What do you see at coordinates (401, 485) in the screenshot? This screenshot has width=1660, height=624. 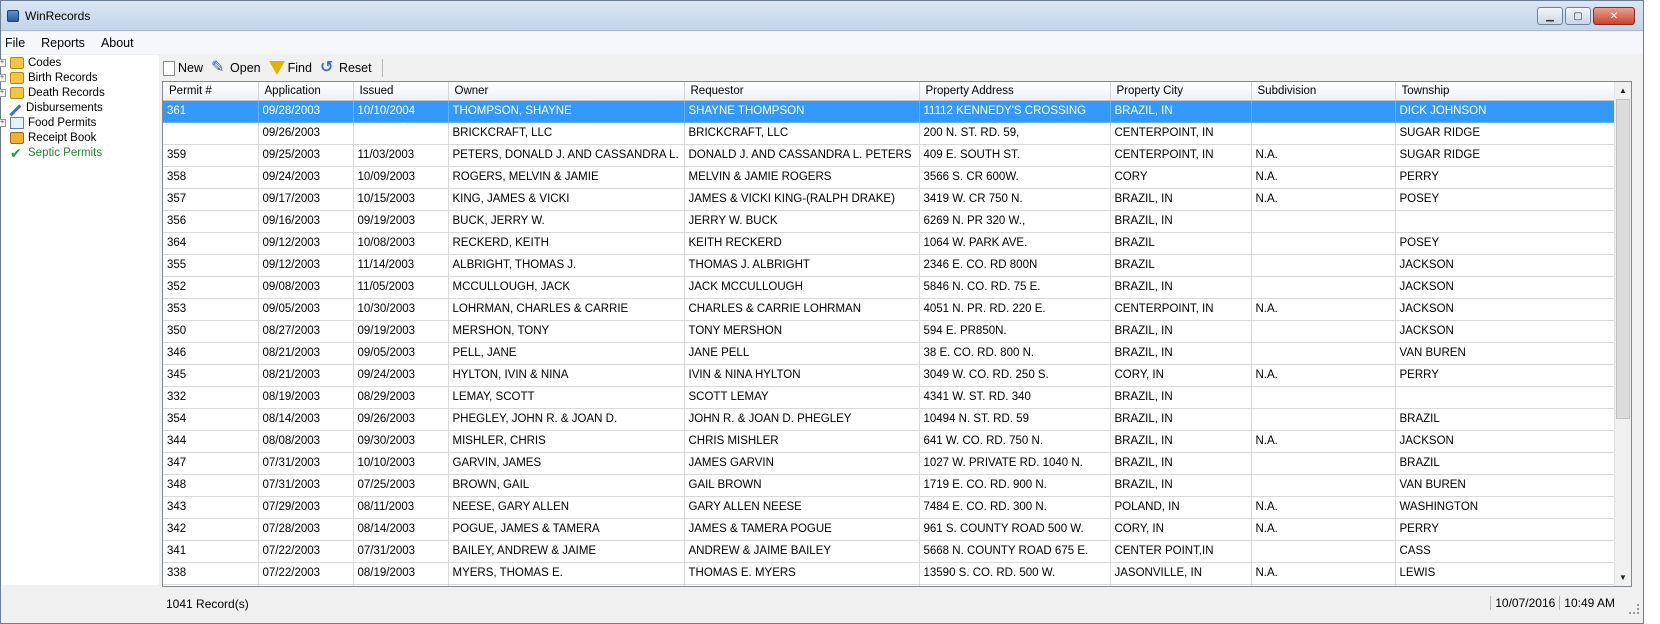 I see `cell-issued: 07/25/2003` at bounding box center [401, 485].